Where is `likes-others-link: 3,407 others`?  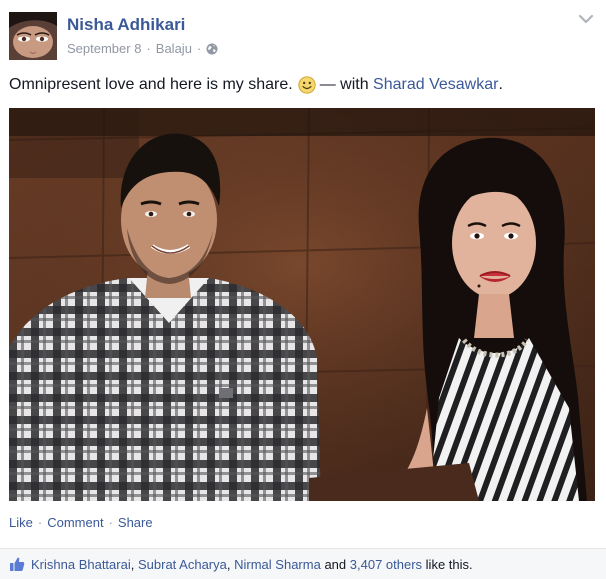
likes-others-link: 3,407 others is located at coordinates (386, 564).